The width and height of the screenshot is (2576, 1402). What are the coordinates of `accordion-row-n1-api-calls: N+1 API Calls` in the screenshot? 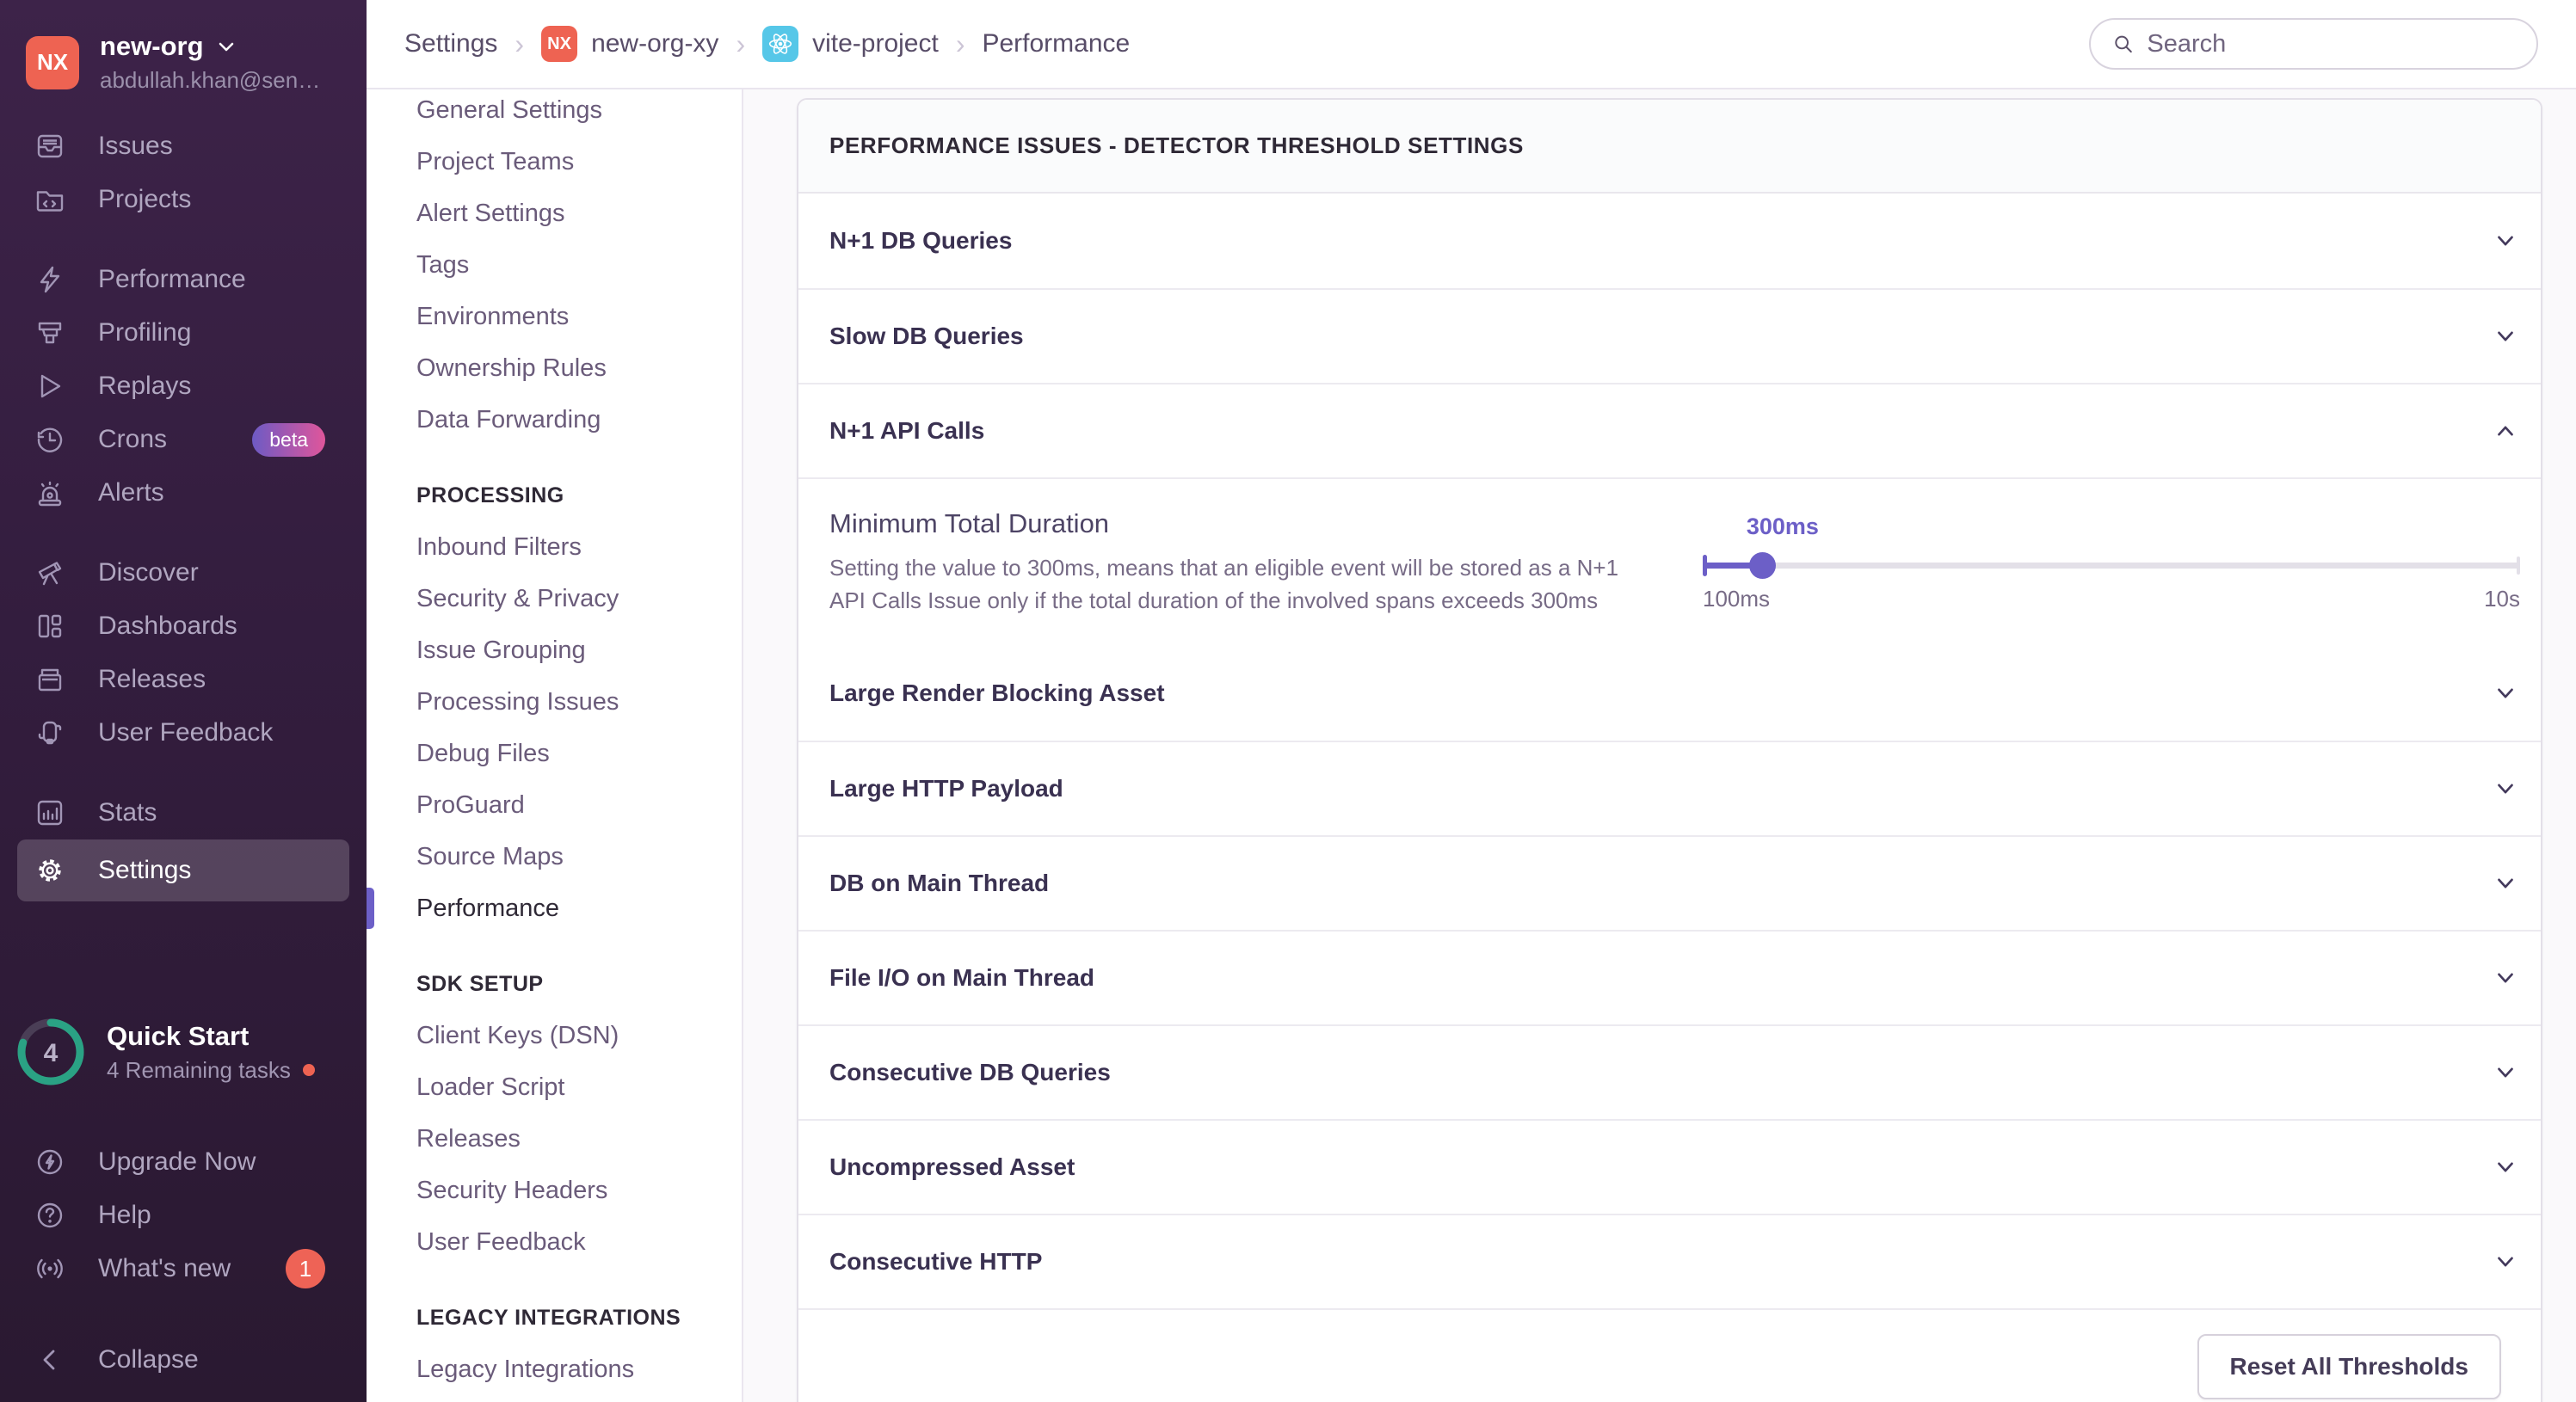 It's located at (1670, 430).